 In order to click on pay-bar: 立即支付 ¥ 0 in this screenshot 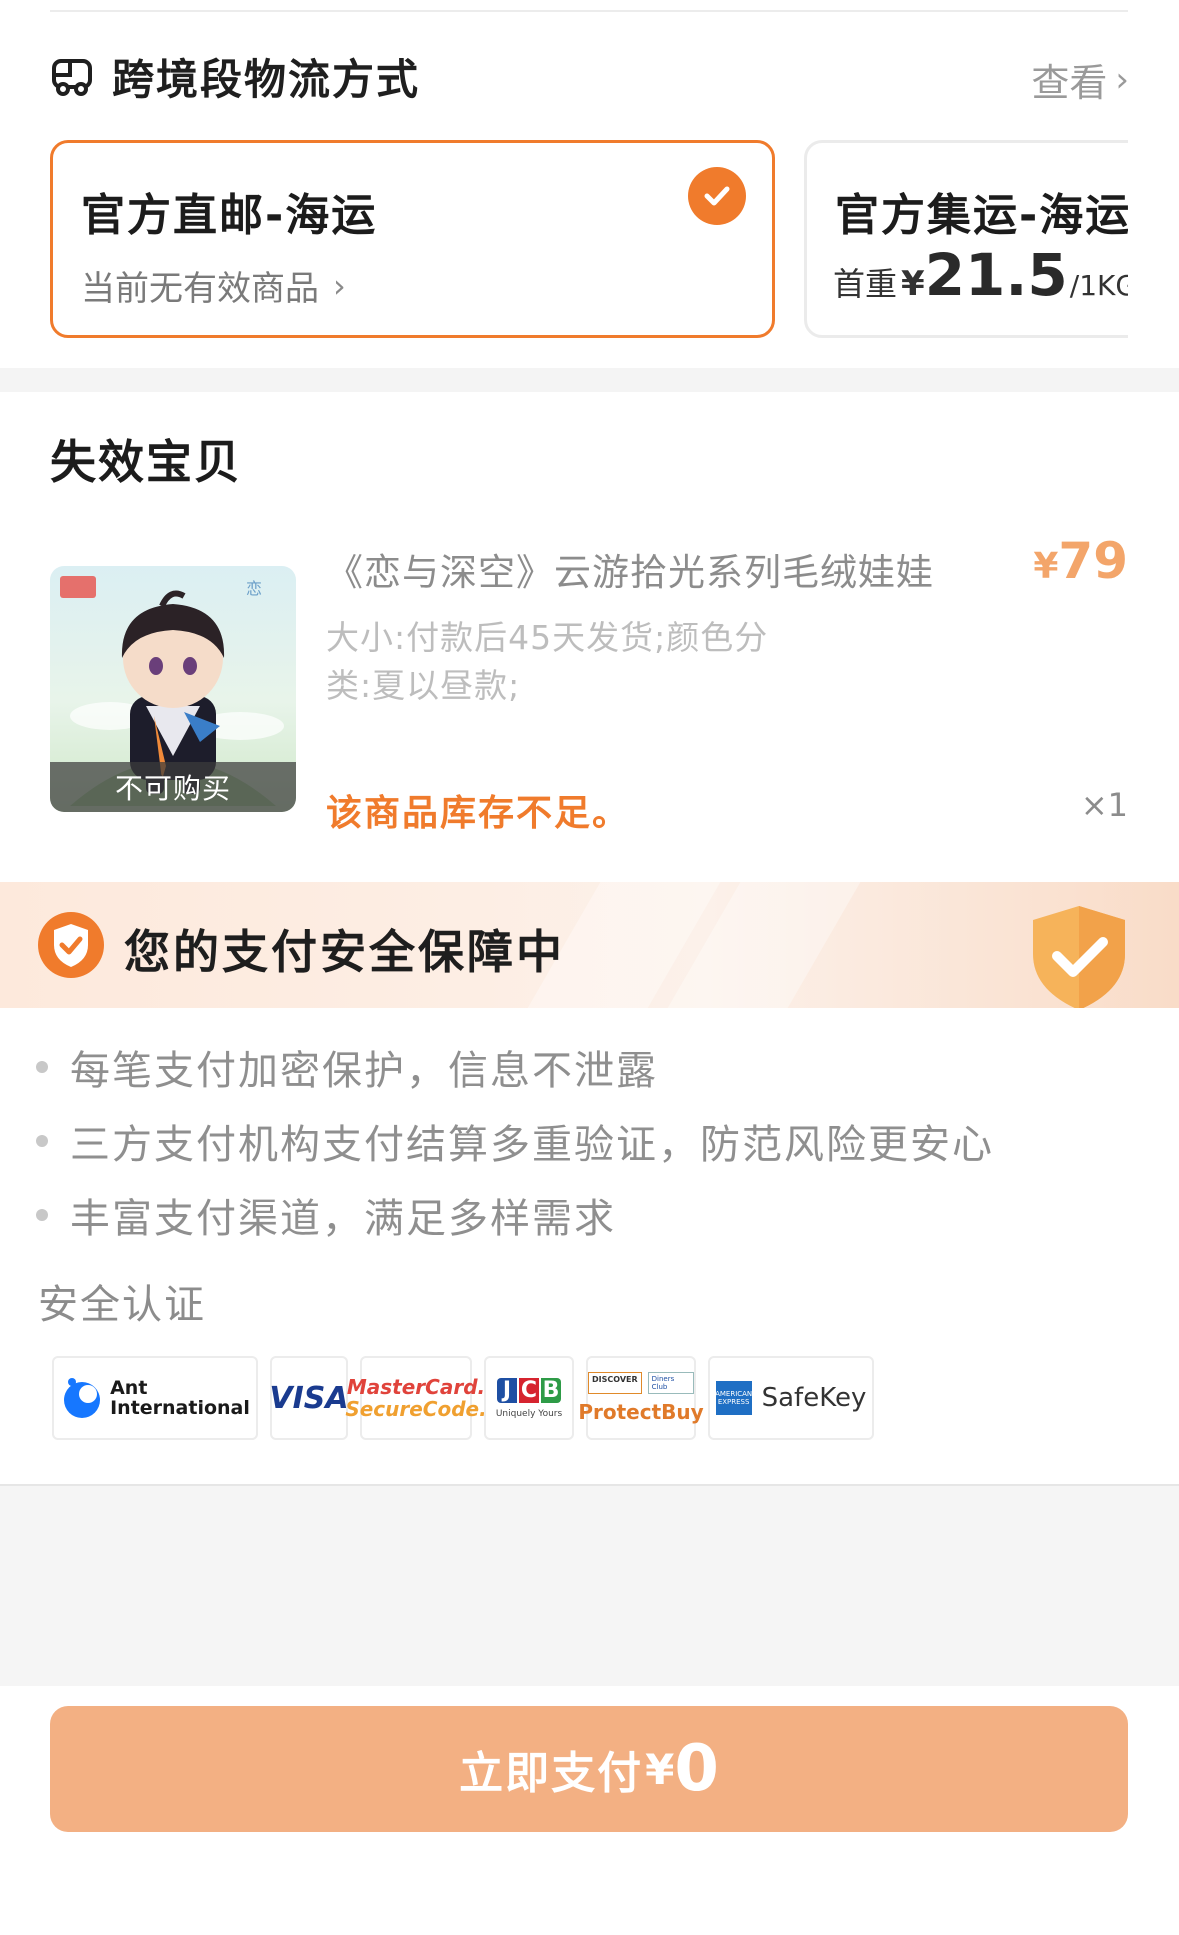, I will do `click(589, 1810)`.